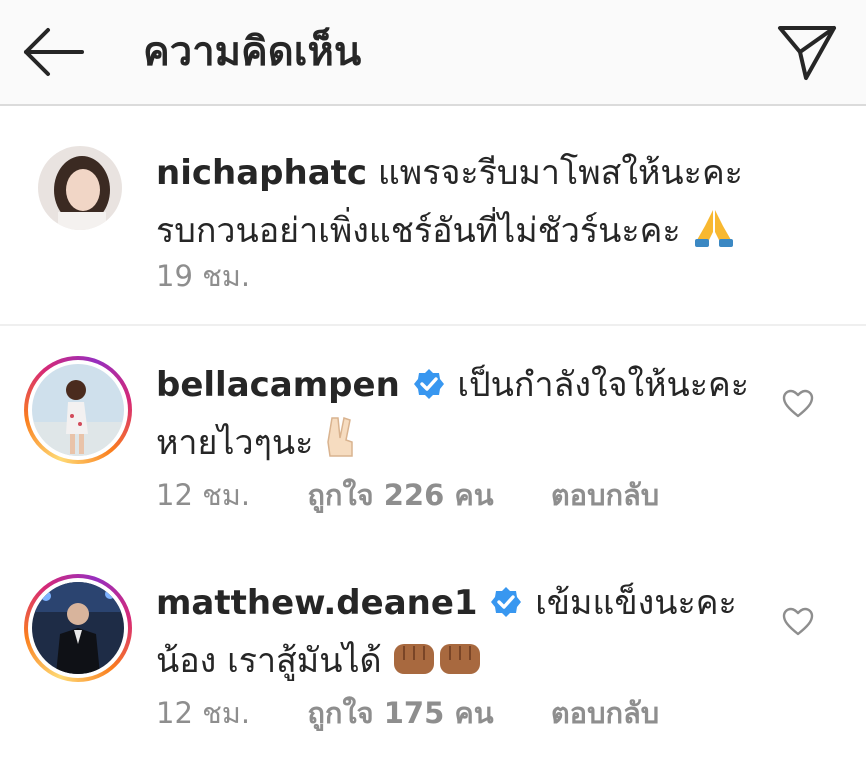  Describe the element at coordinates (400, 713) in the screenshot. I see `likes-count-link: ถูกใจ 175 คน` at that location.